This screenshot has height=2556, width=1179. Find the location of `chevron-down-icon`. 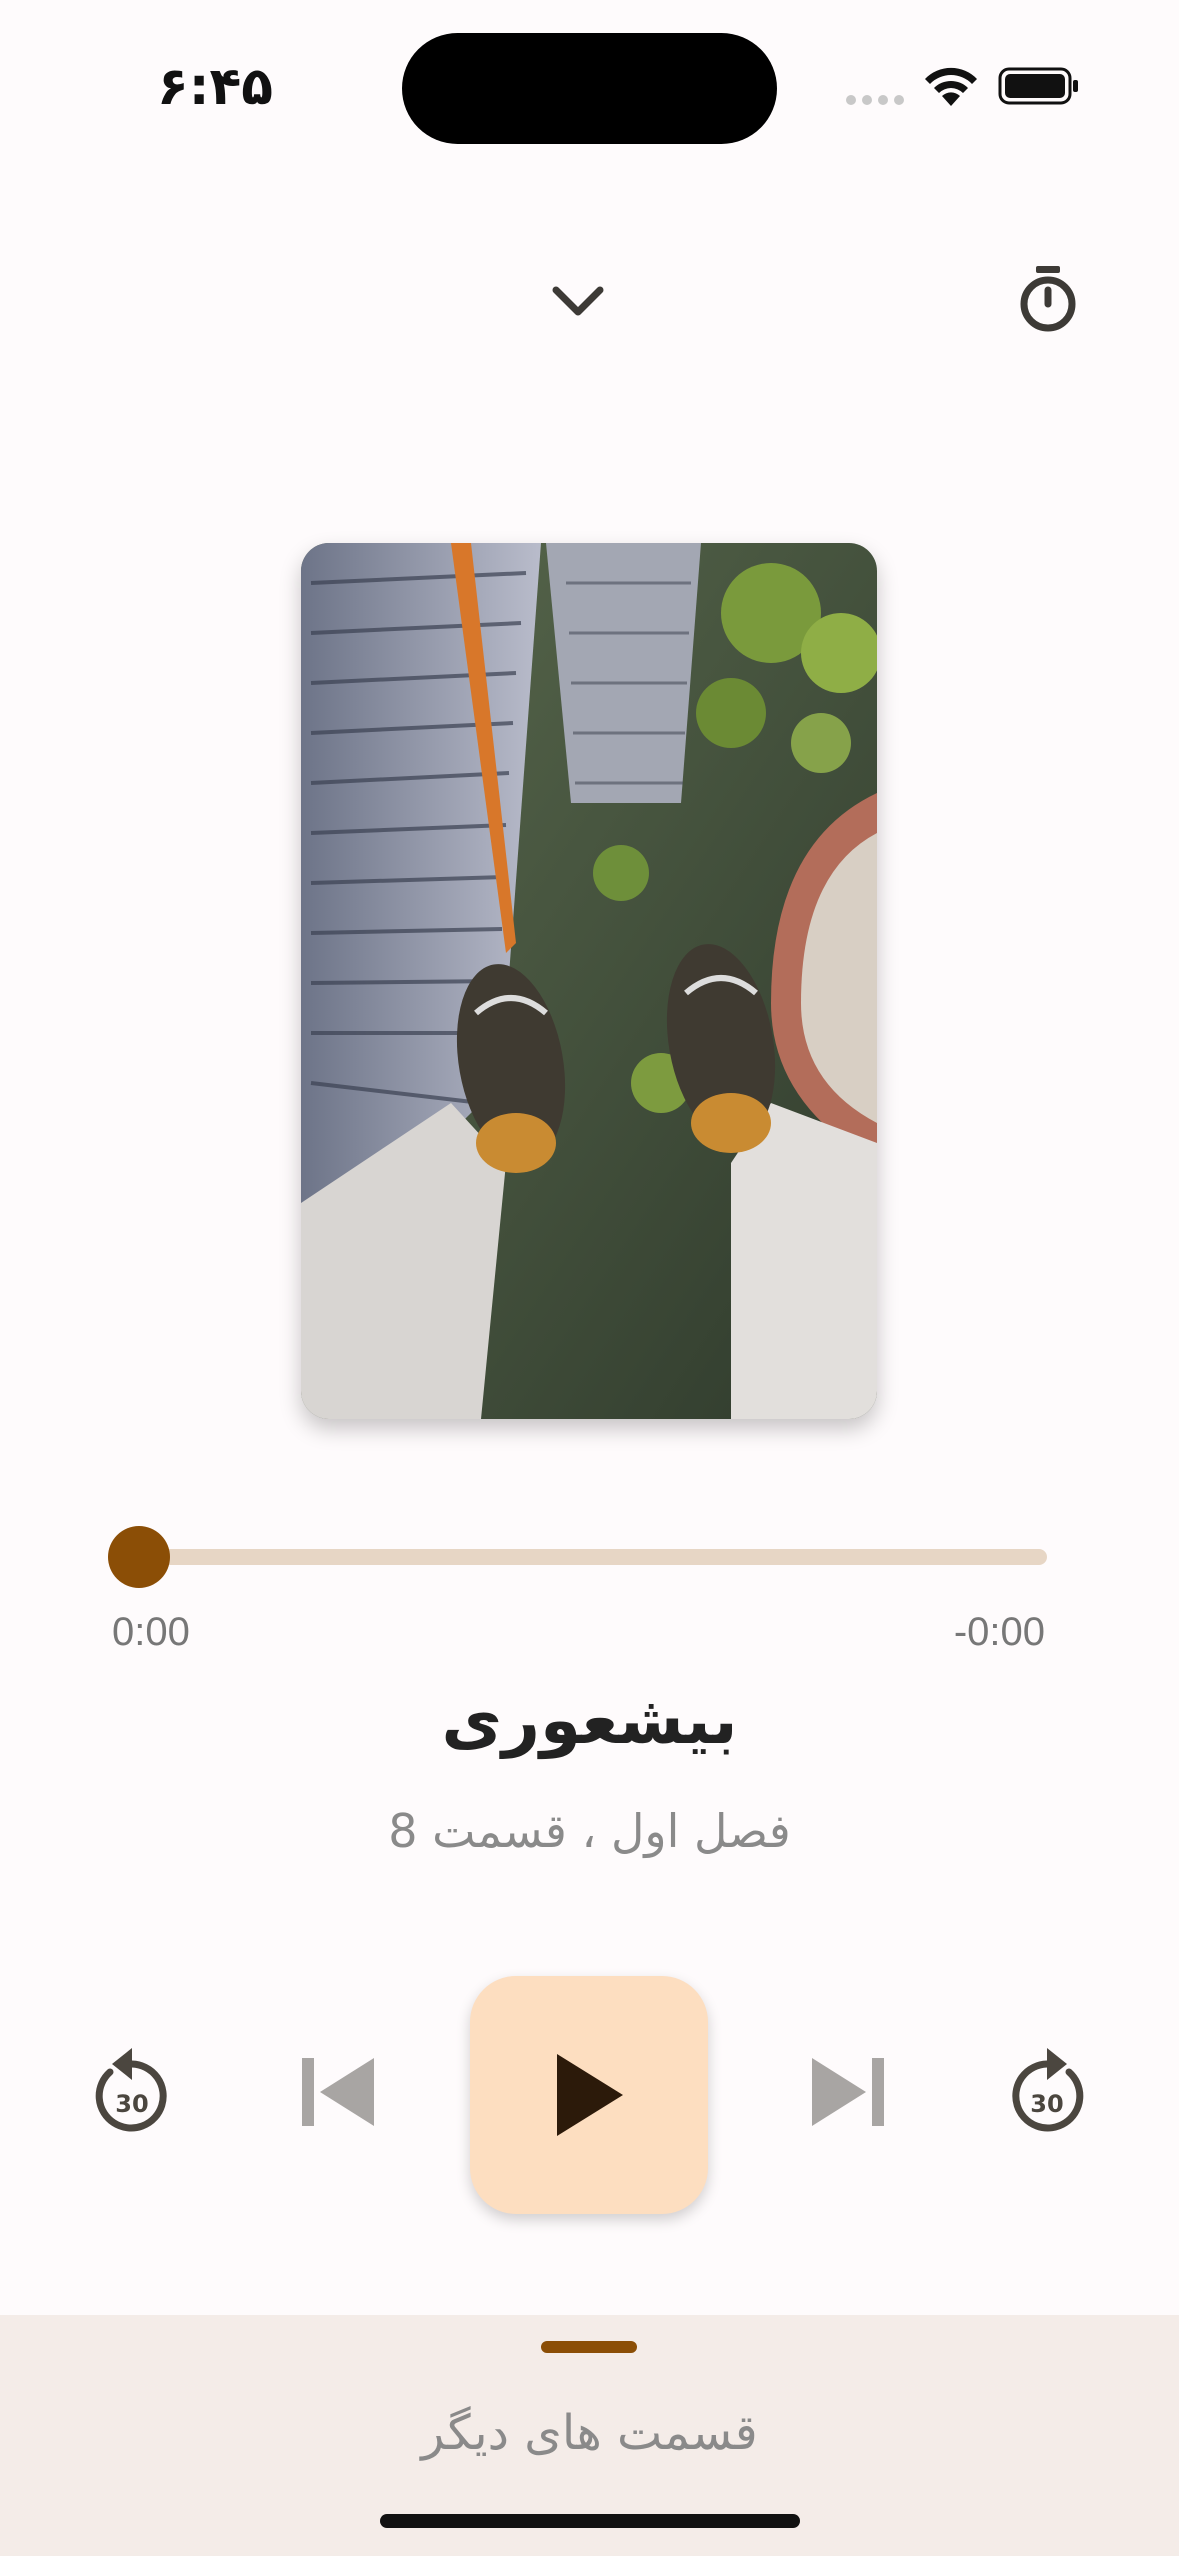

chevron-down-icon is located at coordinates (578, 301).